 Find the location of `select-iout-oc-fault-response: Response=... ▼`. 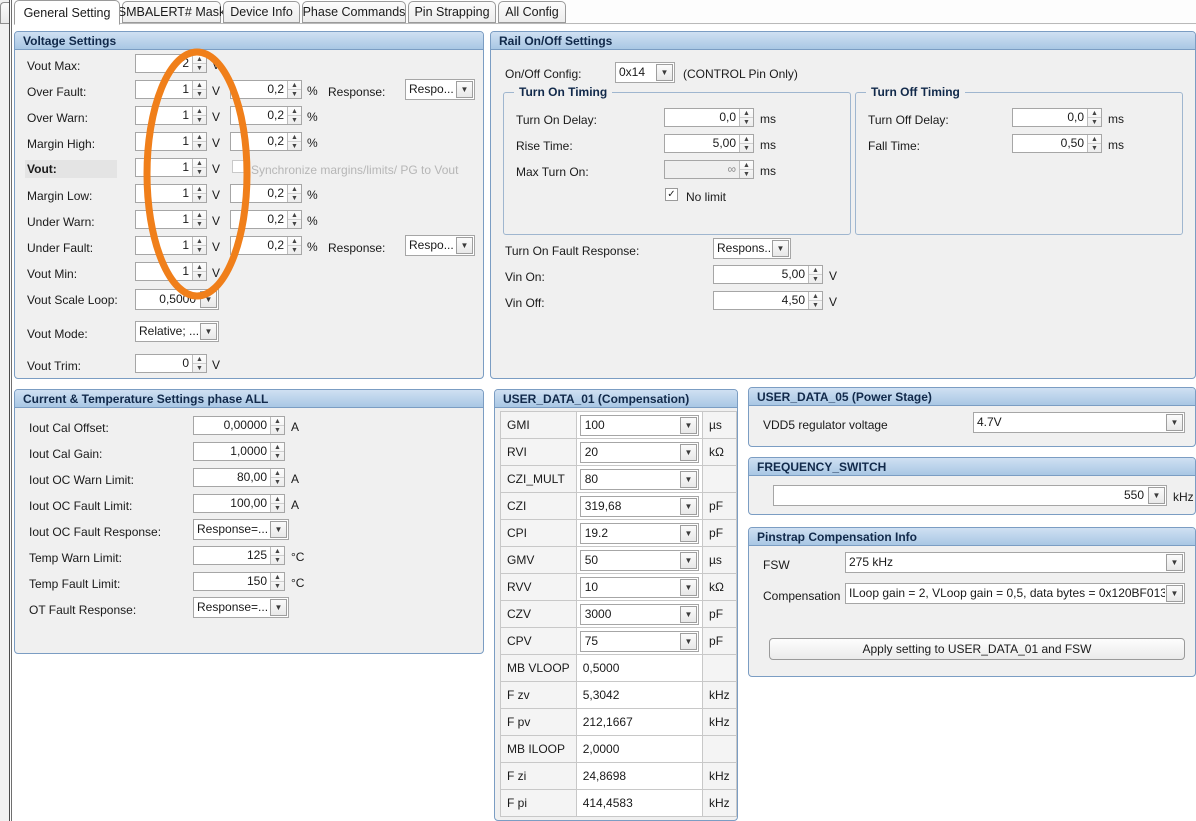

select-iout-oc-fault-response: Response=... ▼ is located at coordinates (241, 529).